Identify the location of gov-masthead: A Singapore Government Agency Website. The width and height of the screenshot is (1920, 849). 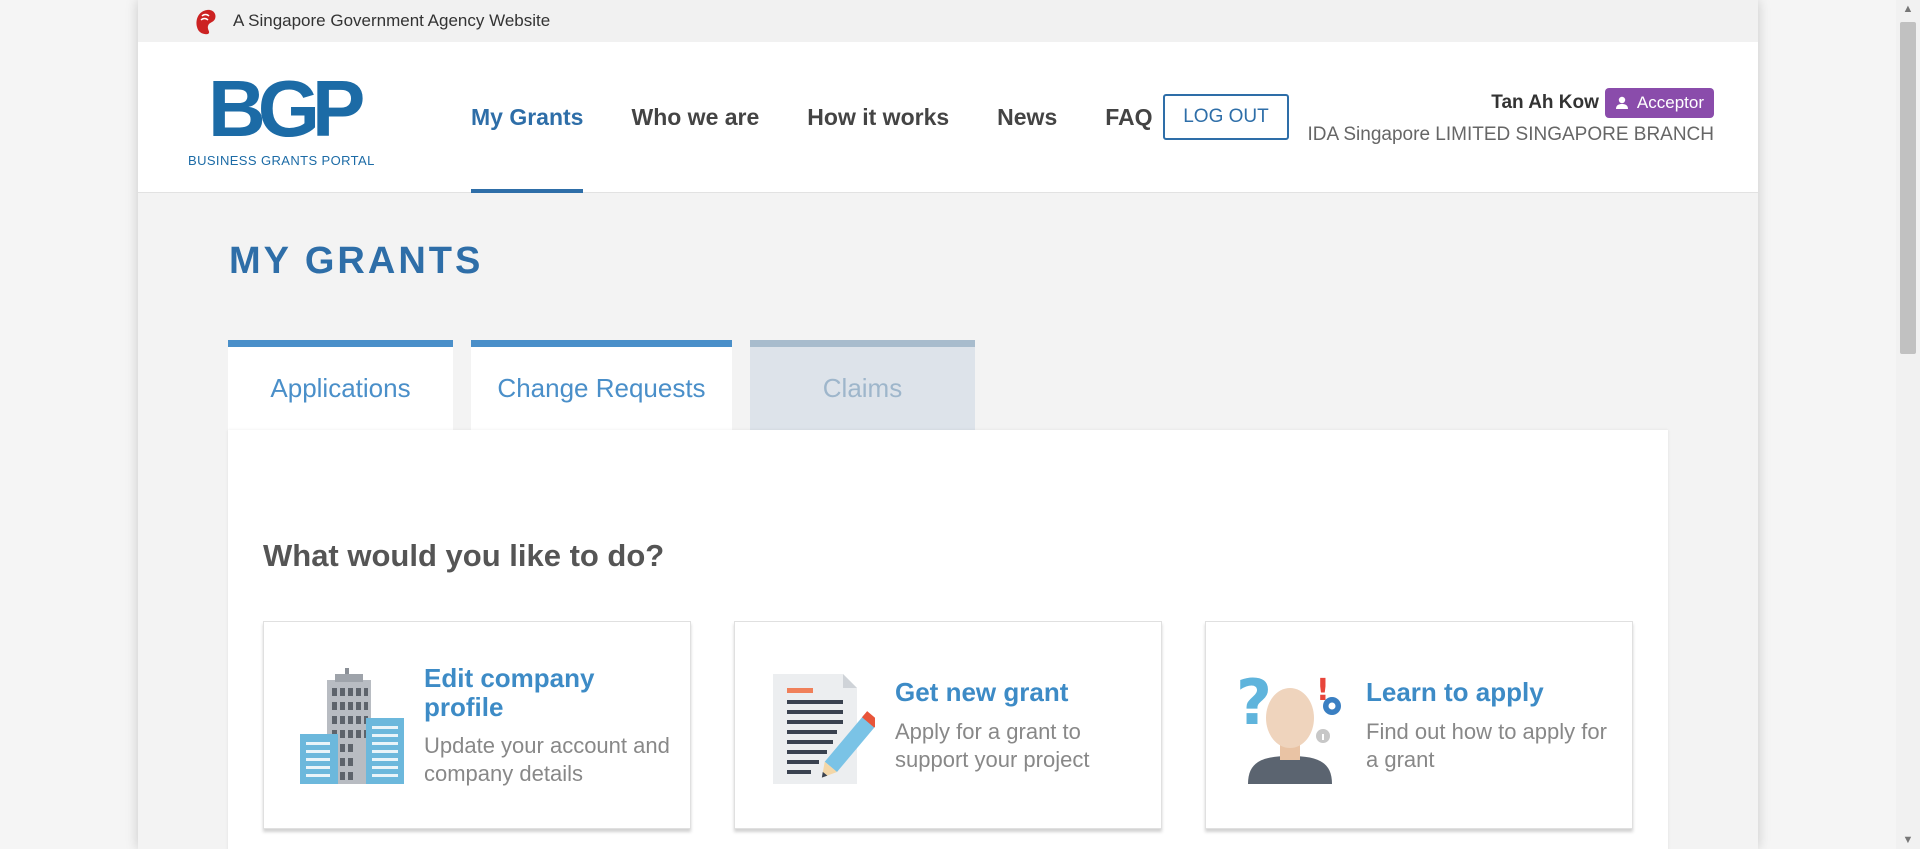
(948, 21).